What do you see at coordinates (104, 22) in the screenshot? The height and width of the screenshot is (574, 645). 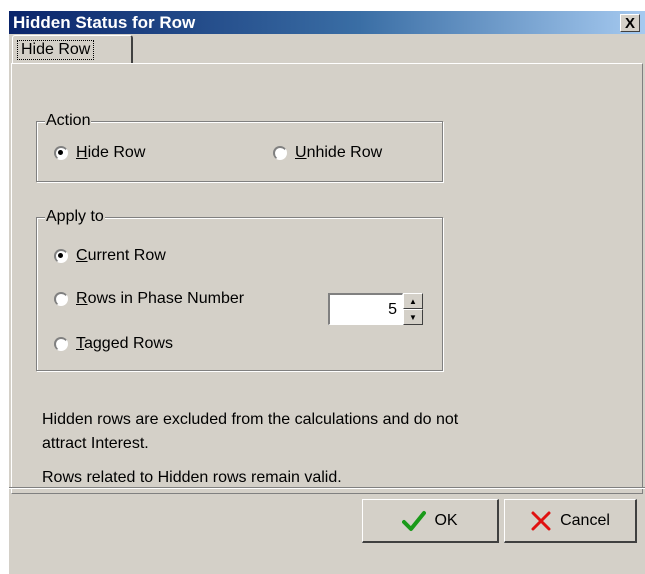 I see `window-title: Hidden Status for Row` at bounding box center [104, 22].